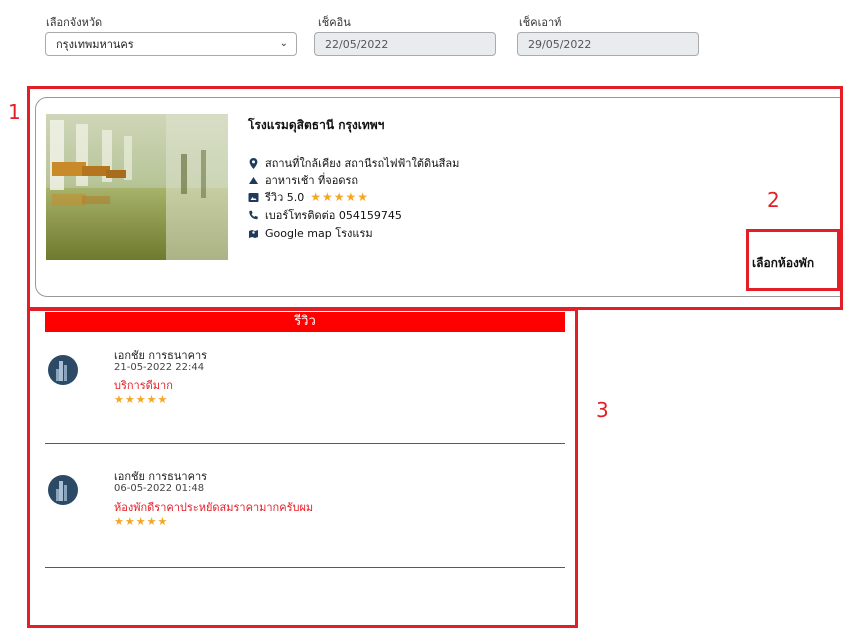  What do you see at coordinates (608, 44) in the screenshot?
I see `checkout-field: 29/05/2022` at bounding box center [608, 44].